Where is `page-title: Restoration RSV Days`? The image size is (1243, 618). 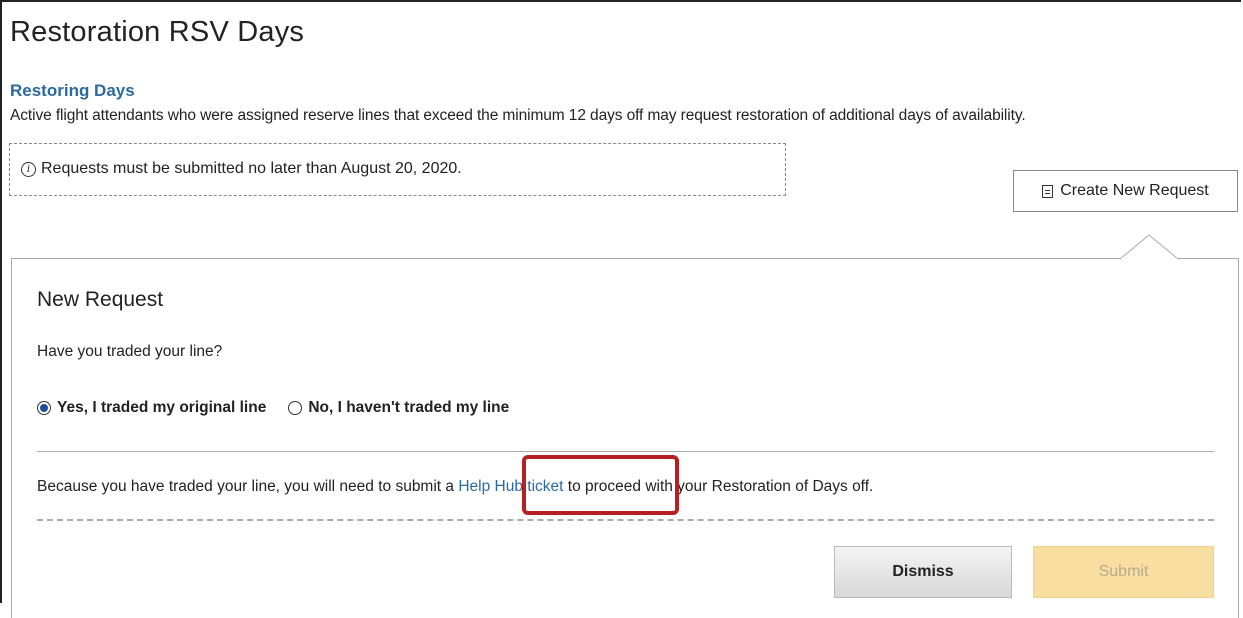
page-title: Restoration RSV Days is located at coordinates (157, 32).